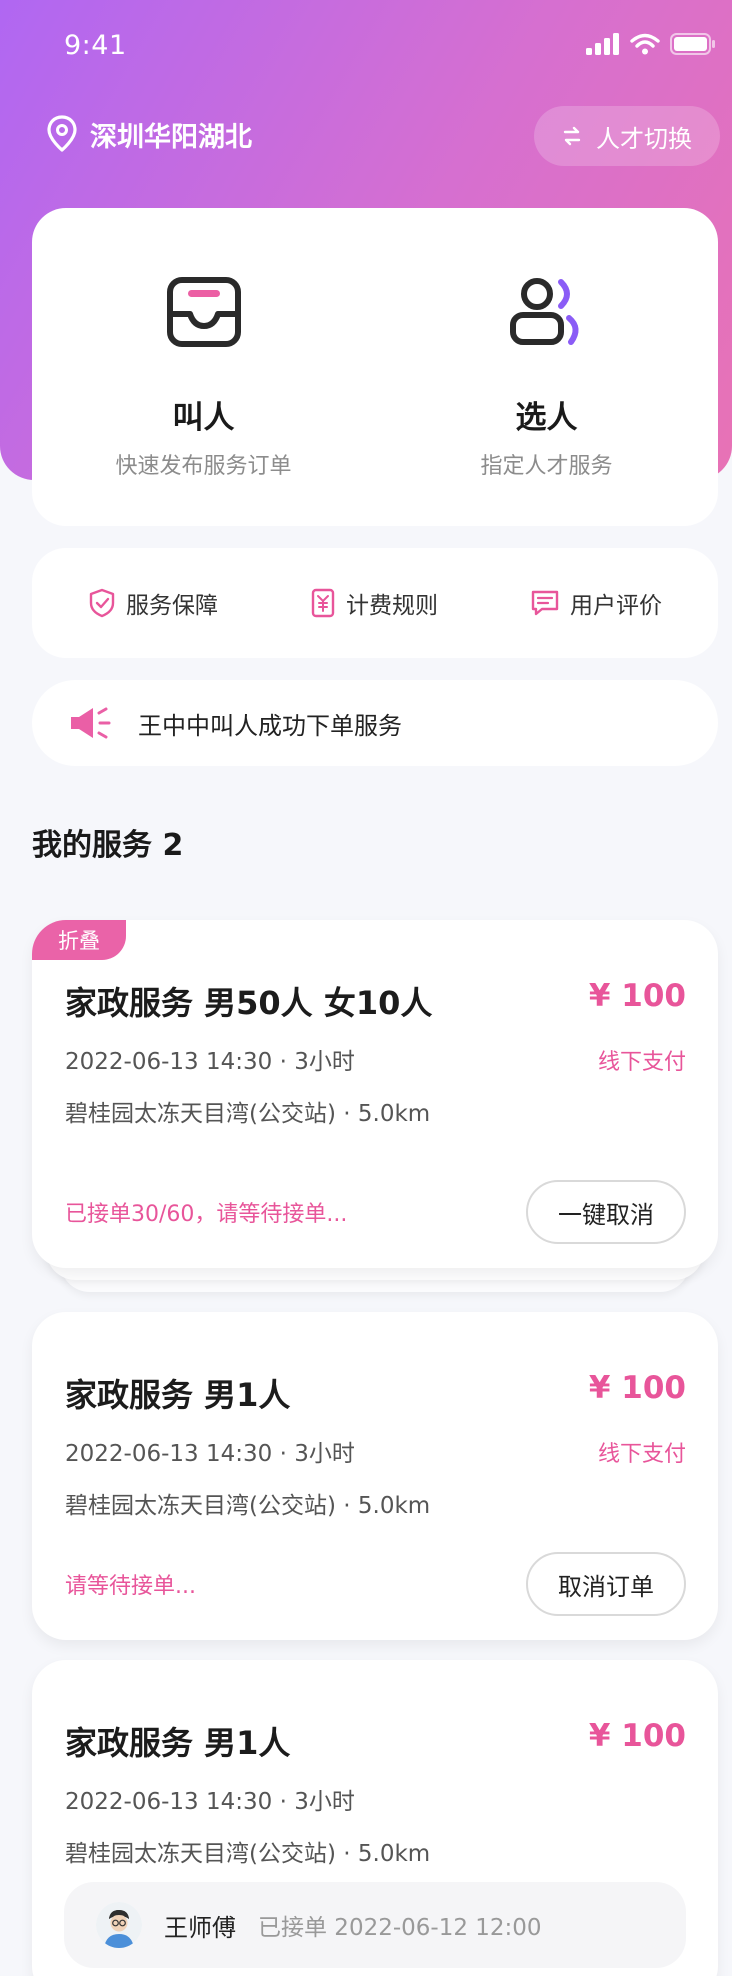 Image resolution: width=732 pixels, height=1976 pixels. Describe the element at coordinates (79, 940) in the screenshot. I see `fold-tag: 折叠` at that location.